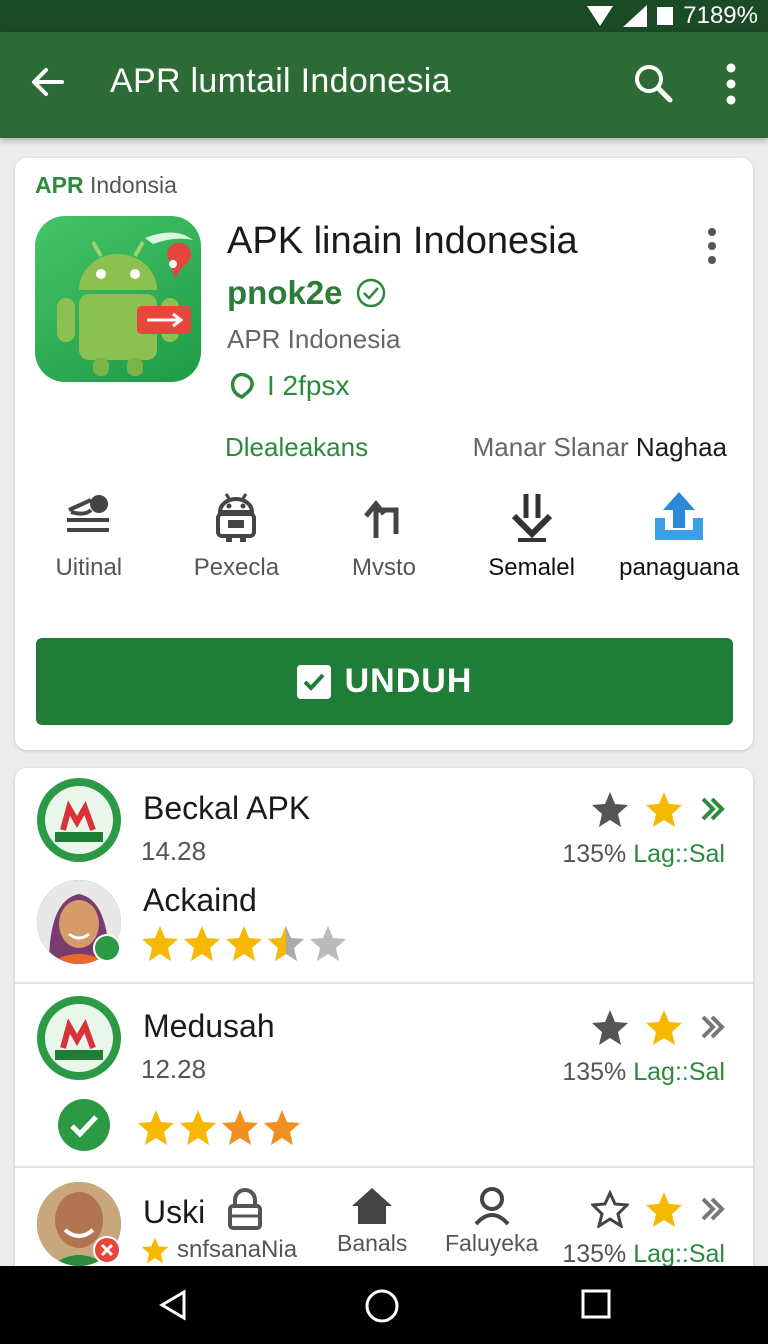  What do you see at coordinates (384, 818) in the screenshot?
I see `list-item: Beckal APK 14.28 135% Lag::Sal` at bounding box center [384, 818].